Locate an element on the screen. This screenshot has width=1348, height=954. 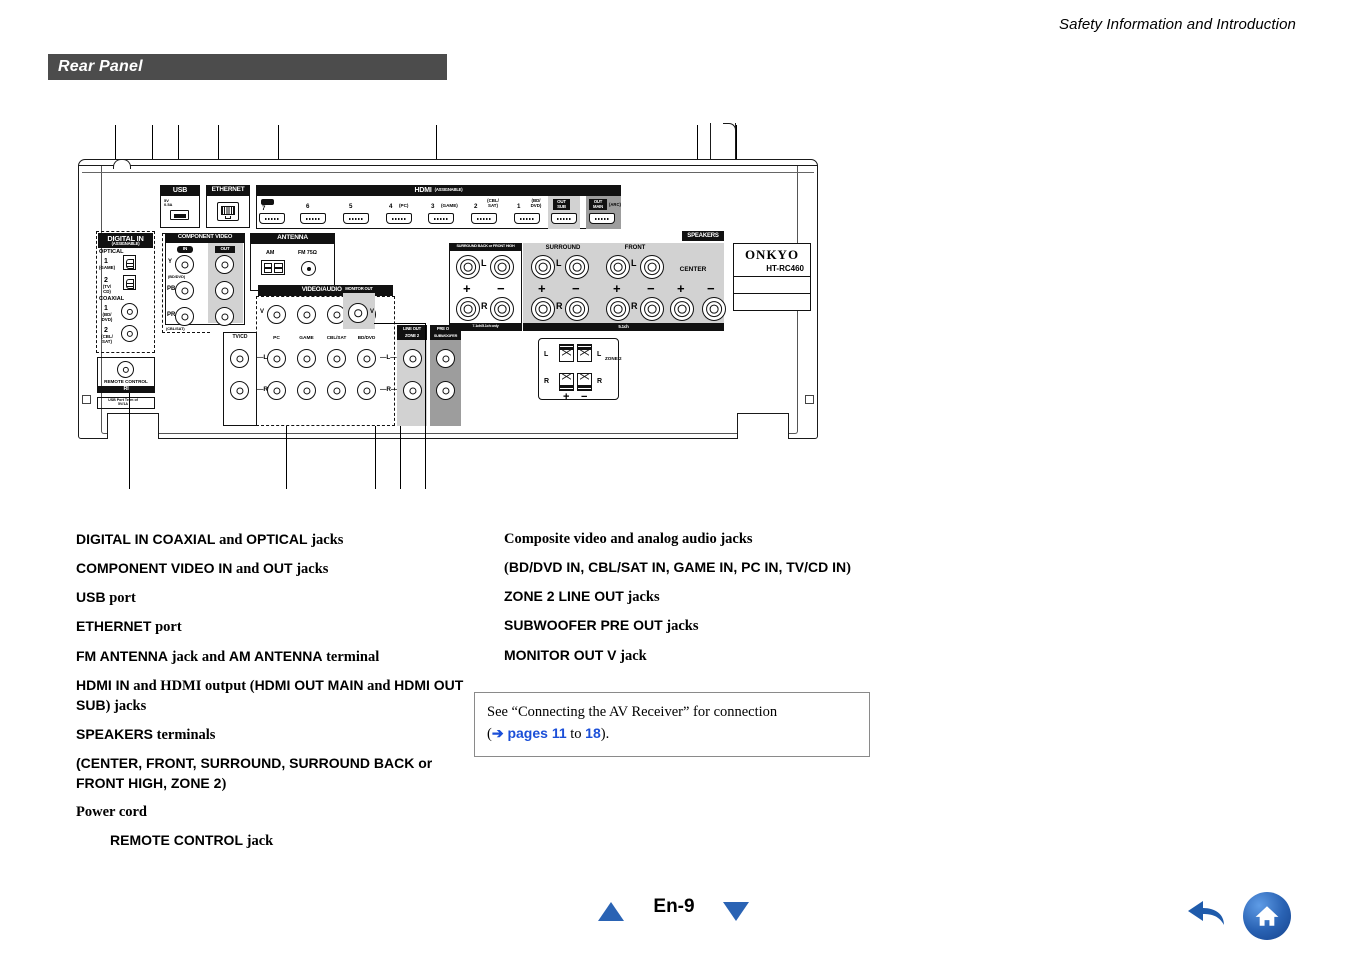
hdmi-6-number: 6 is located at coordinates (308, 206).